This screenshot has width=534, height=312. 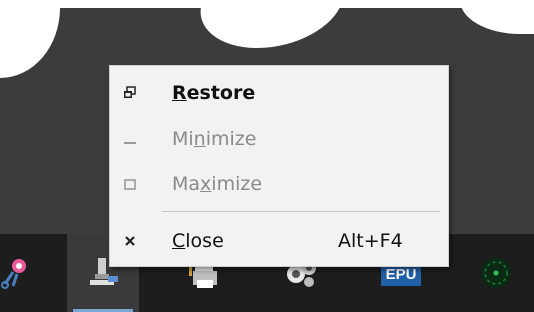 I want to click on maximize-icon, so click(x=130, y=184).